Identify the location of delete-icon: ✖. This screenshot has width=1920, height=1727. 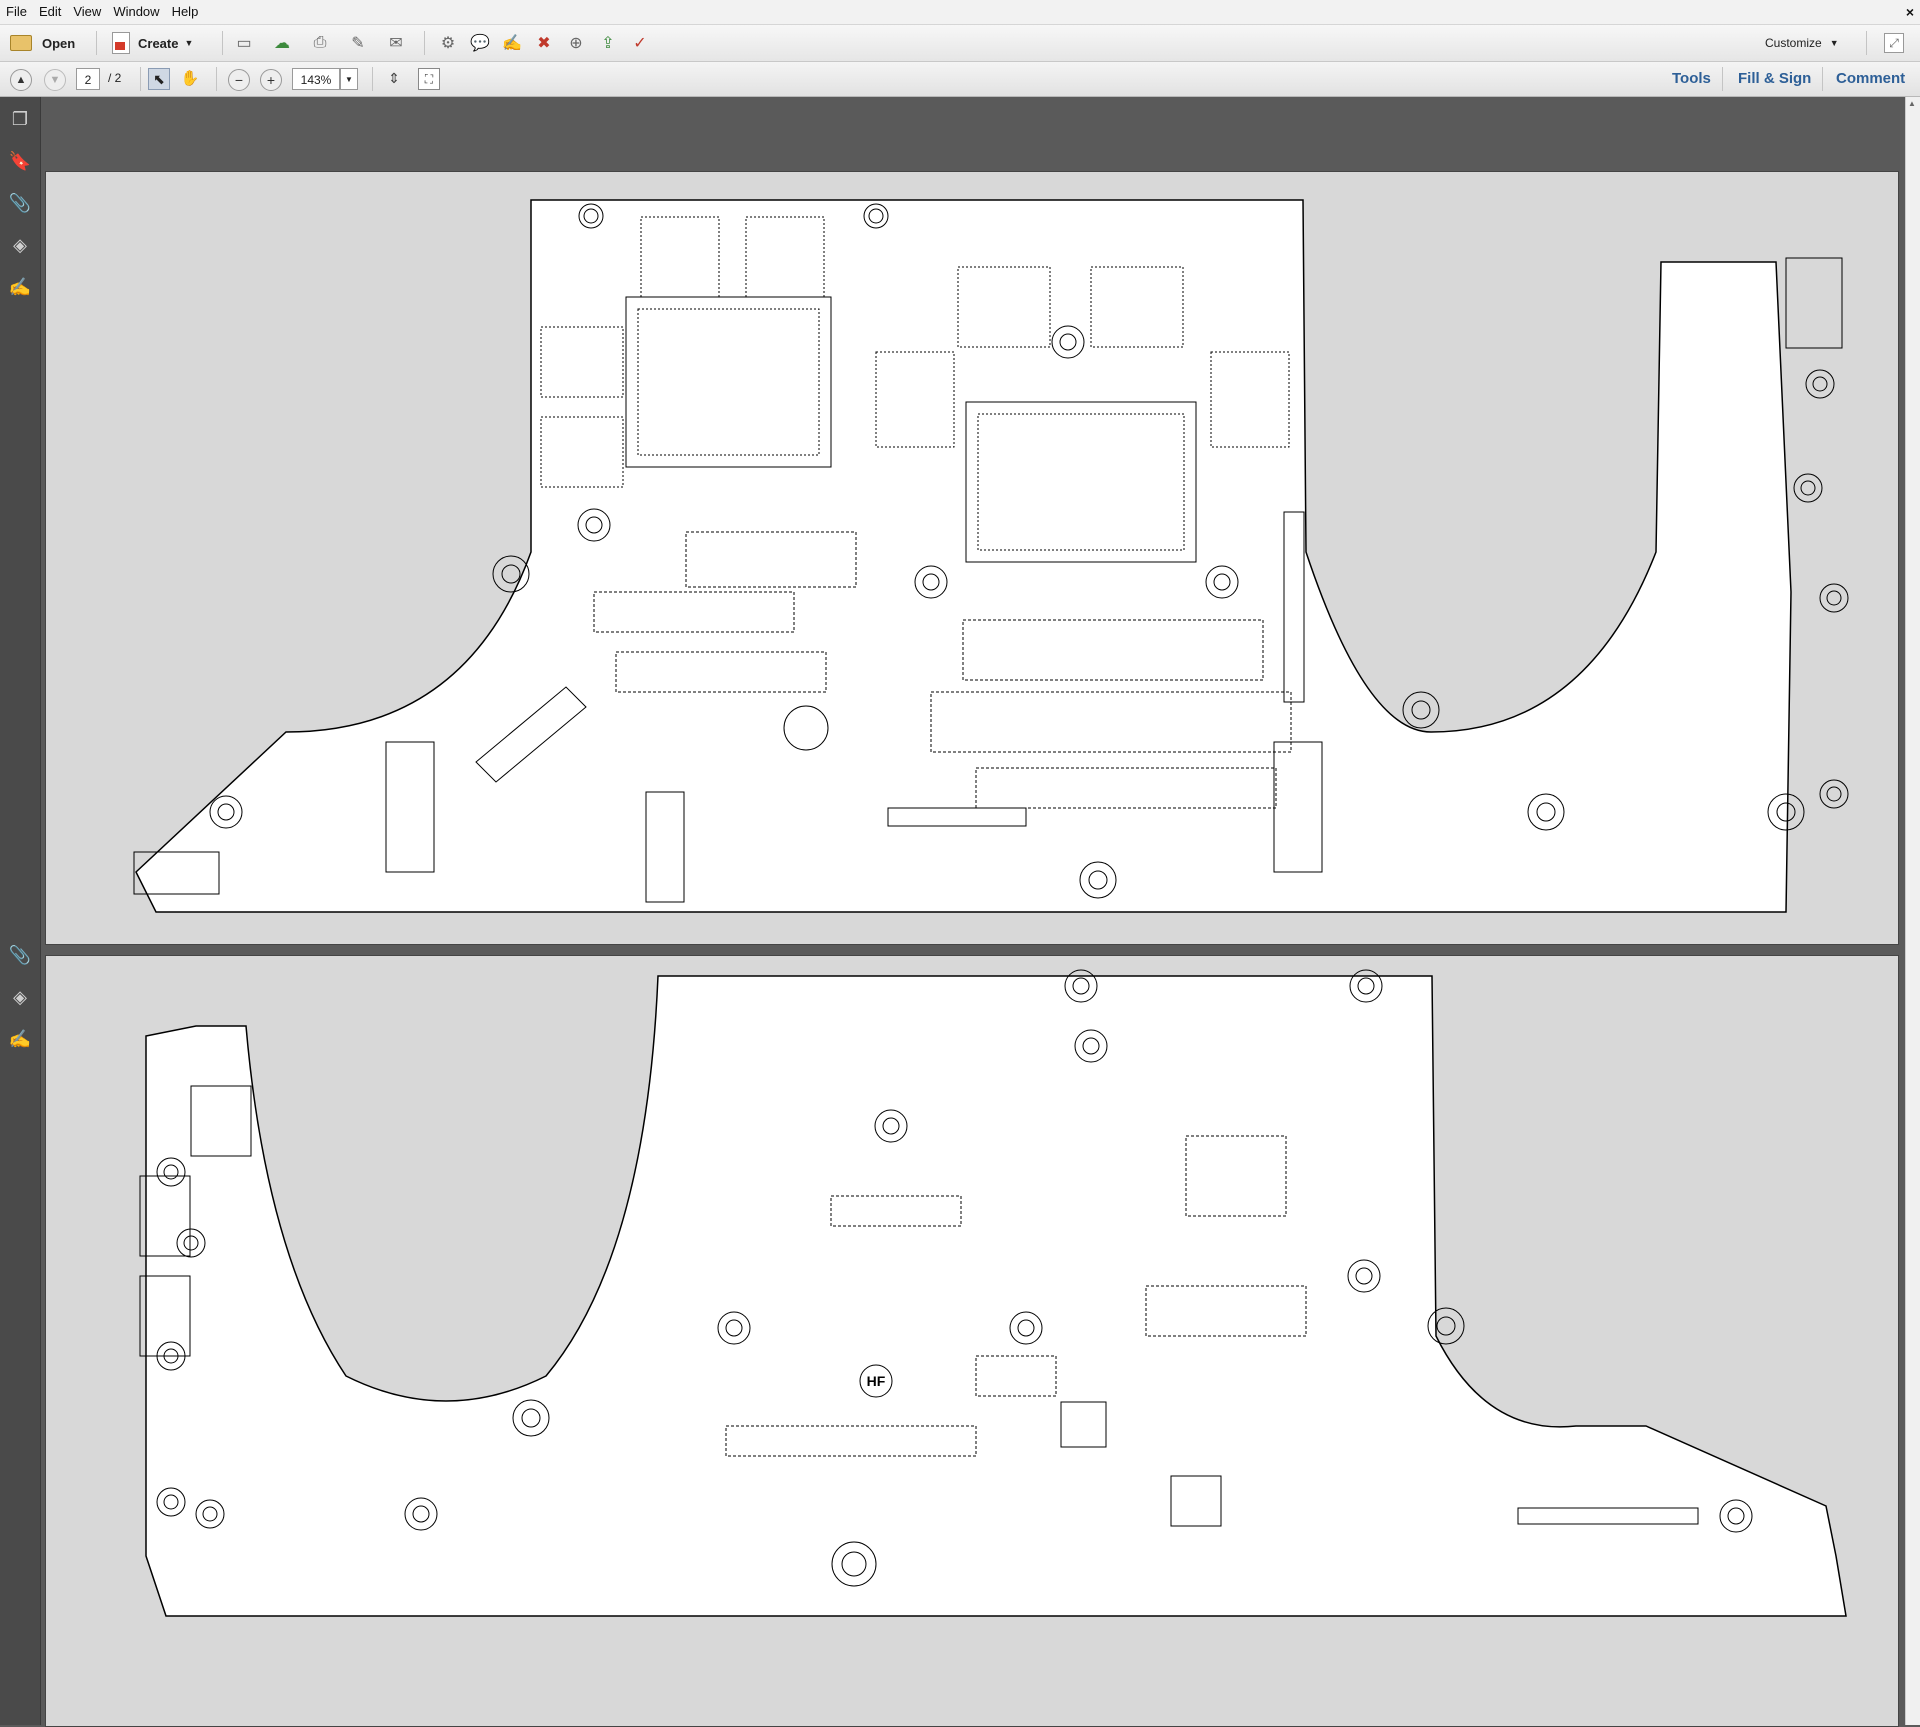
(544, 43).